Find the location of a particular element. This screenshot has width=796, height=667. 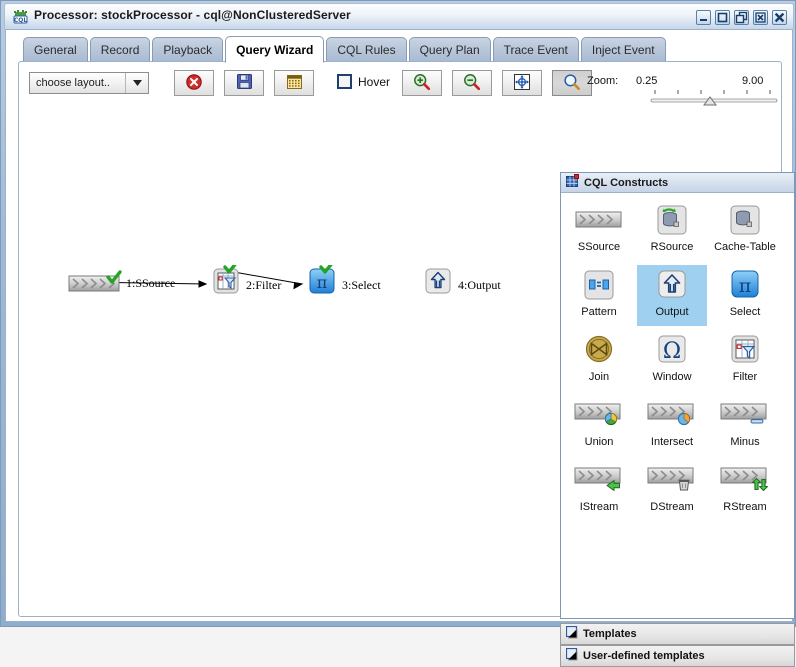

palette-item-label: Filter is located at coordinates (745, 377).